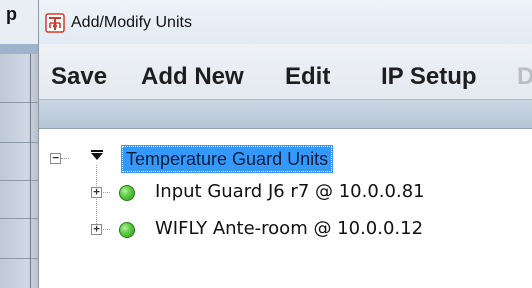 This screenshot has width=532, height=288. I want to click on window-title: Add/Modify Units, so click(131, 22).